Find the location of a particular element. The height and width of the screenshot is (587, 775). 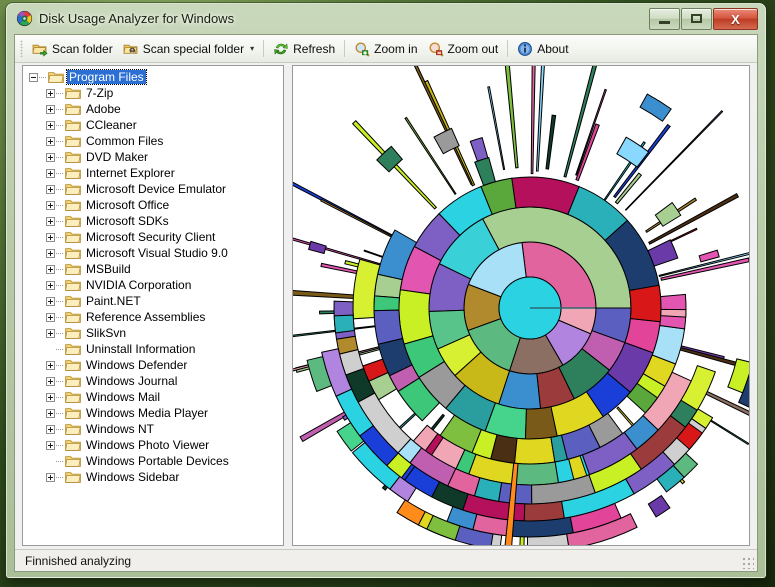

toolbar-button-refresh: Refresh is located at coordinates (304, 48).